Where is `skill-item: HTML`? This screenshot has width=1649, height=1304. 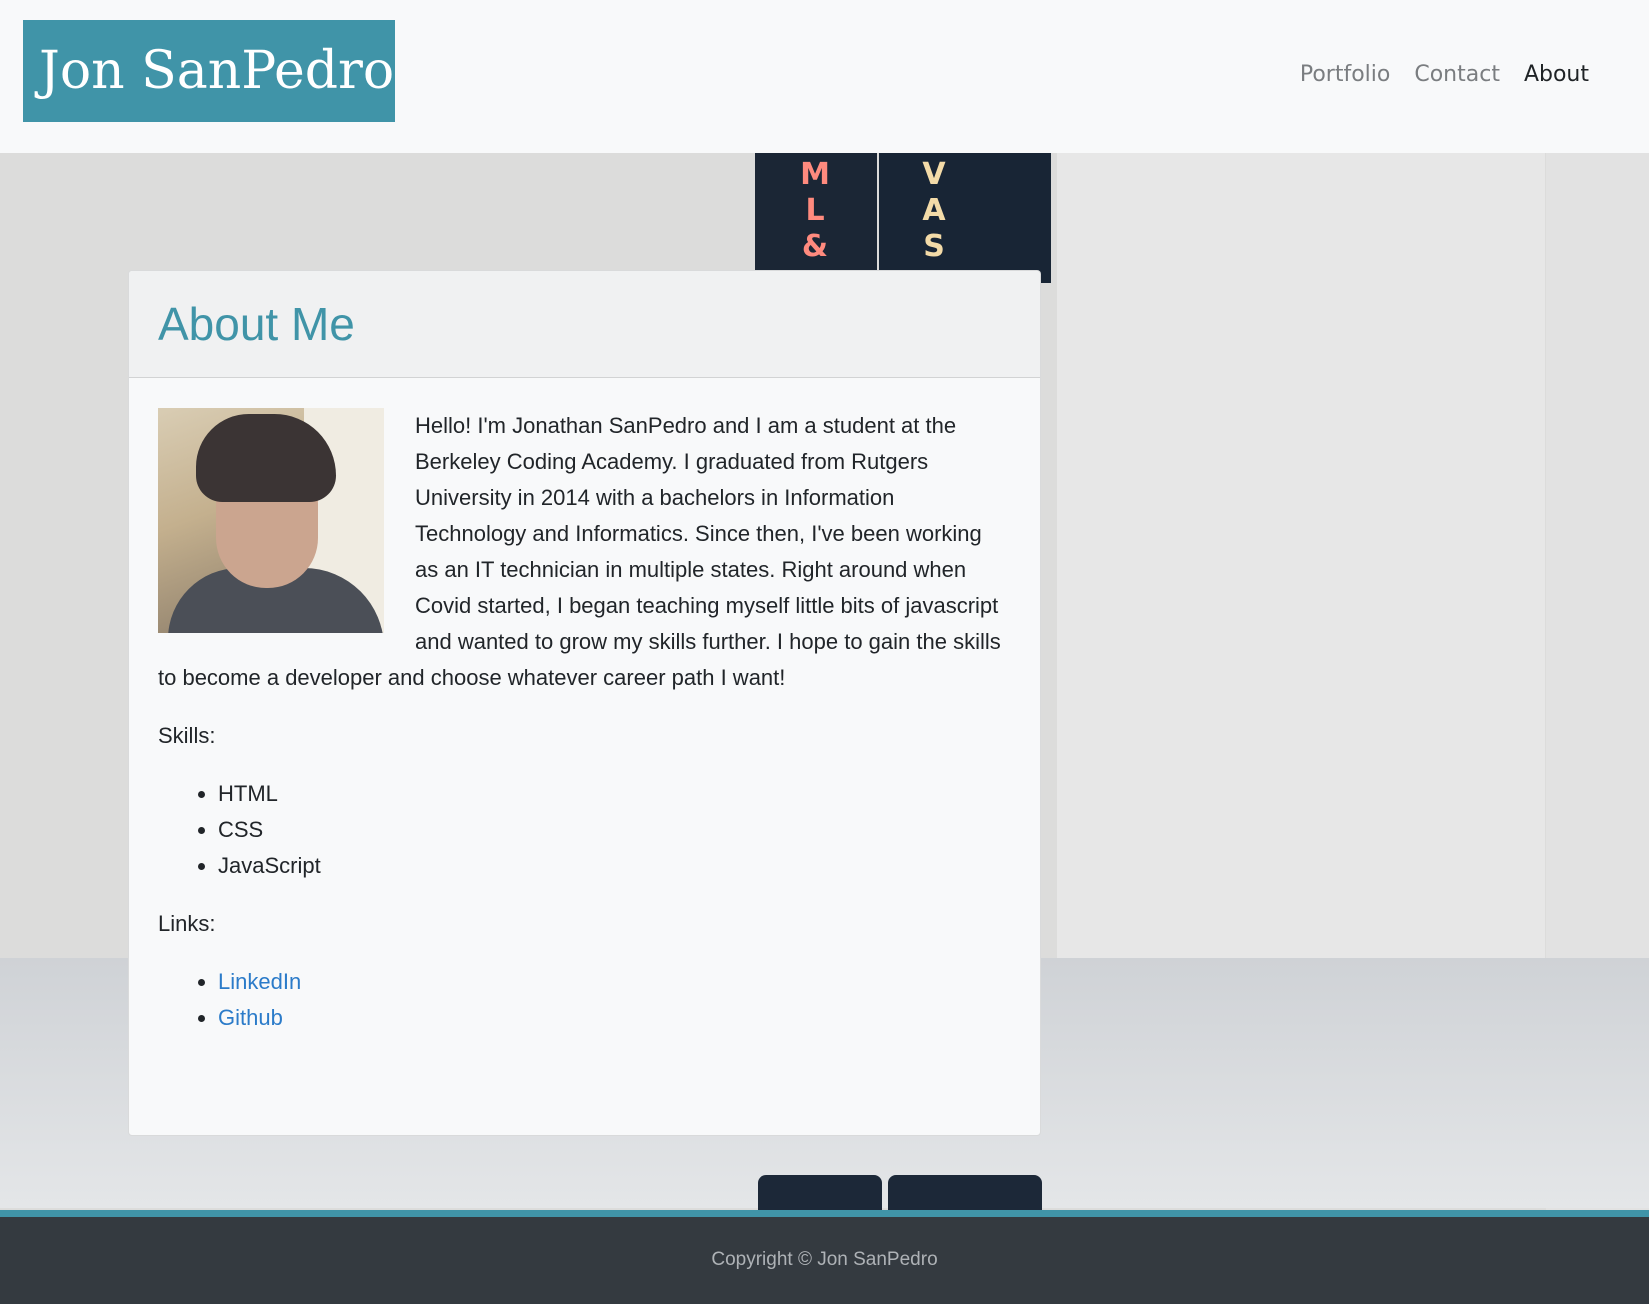
skill-item: HTML is located at coordinates (614, 794).